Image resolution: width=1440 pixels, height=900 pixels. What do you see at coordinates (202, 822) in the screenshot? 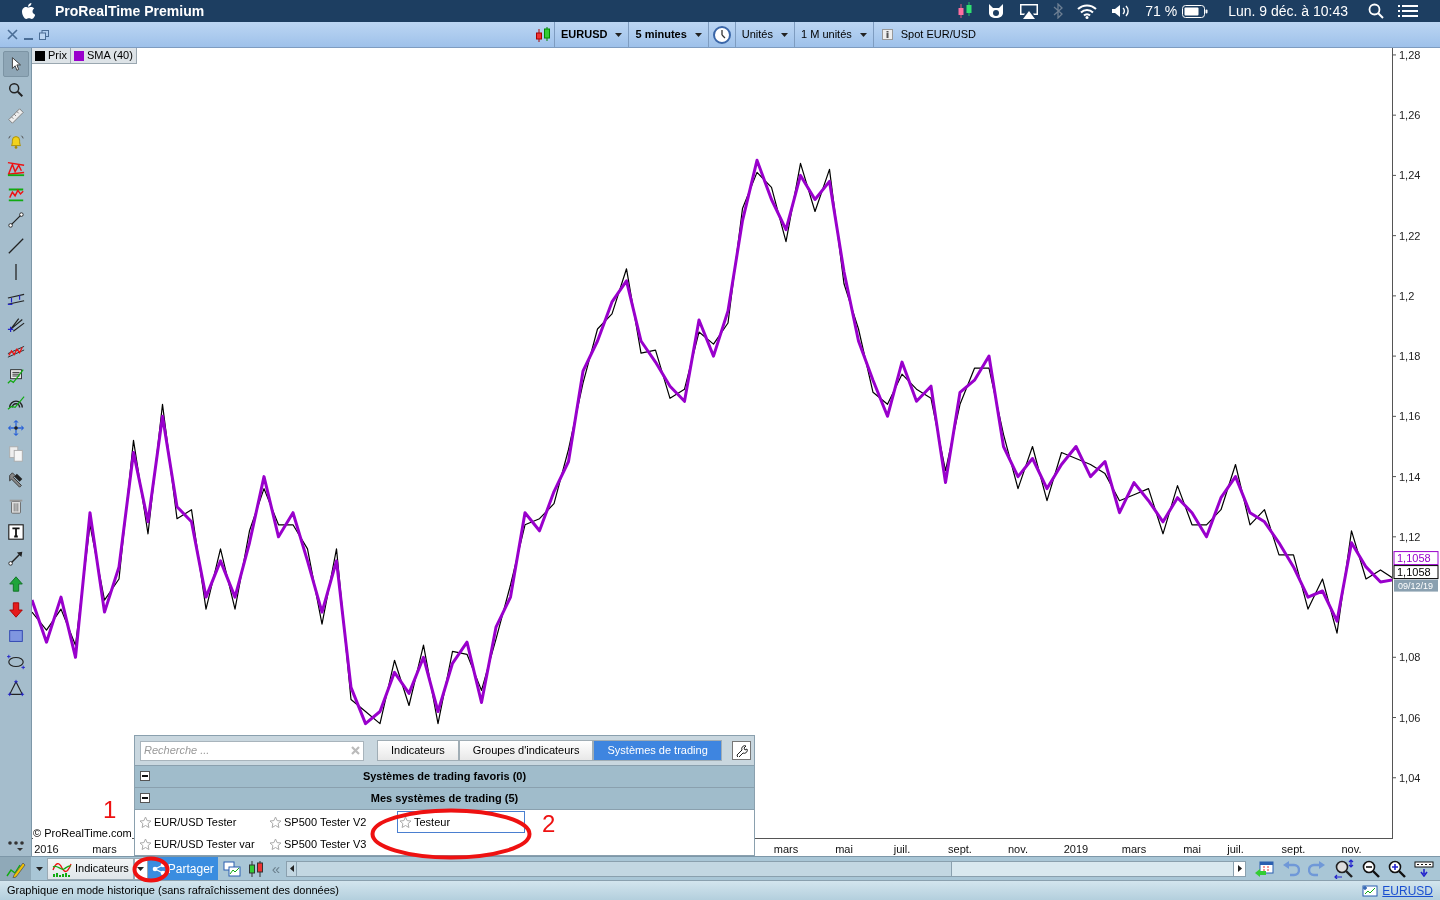
I see `trading-system-item: EUR/USD Tester` at bounding box center [202, 822].